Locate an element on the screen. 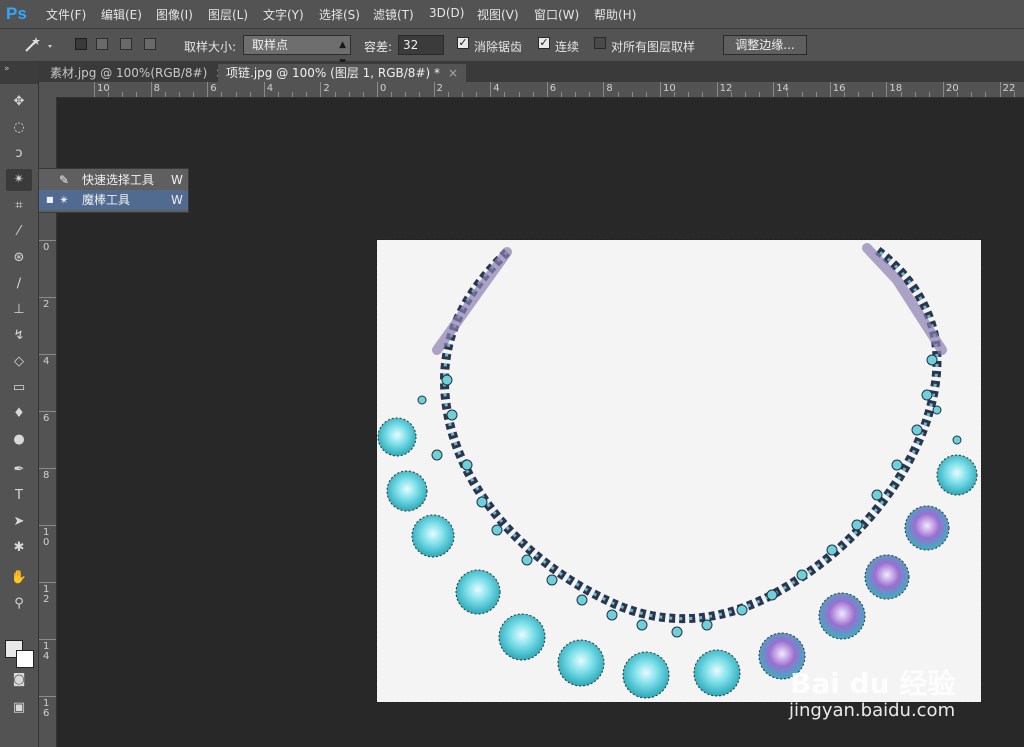 Image resolution: width=1024 pixels, height=747 pixels. ruler-label: 10 is located at coordinates (46, 537).